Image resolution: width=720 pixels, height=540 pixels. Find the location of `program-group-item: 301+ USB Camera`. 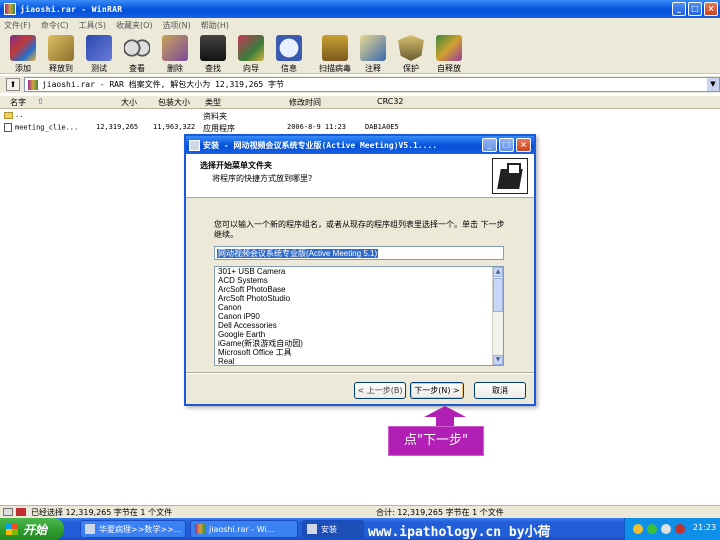

program-group-item: 301+ USB Camera is located at coordinates (359, 271).